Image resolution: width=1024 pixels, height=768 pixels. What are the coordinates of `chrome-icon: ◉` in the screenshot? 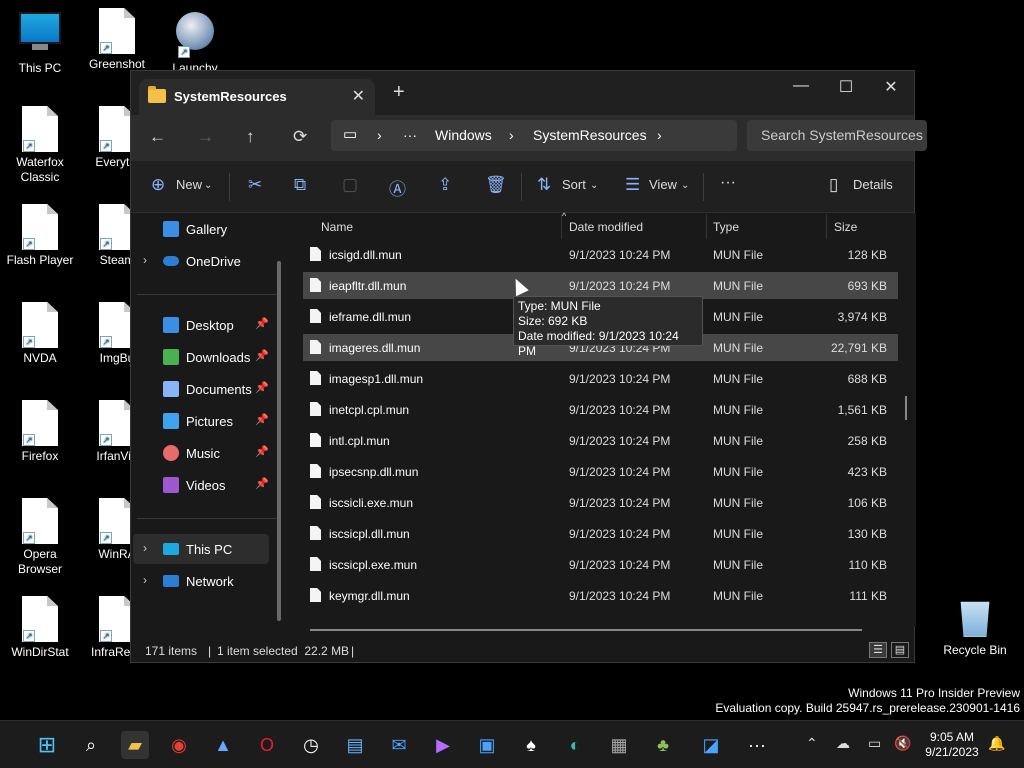 It's located at (179, 745).